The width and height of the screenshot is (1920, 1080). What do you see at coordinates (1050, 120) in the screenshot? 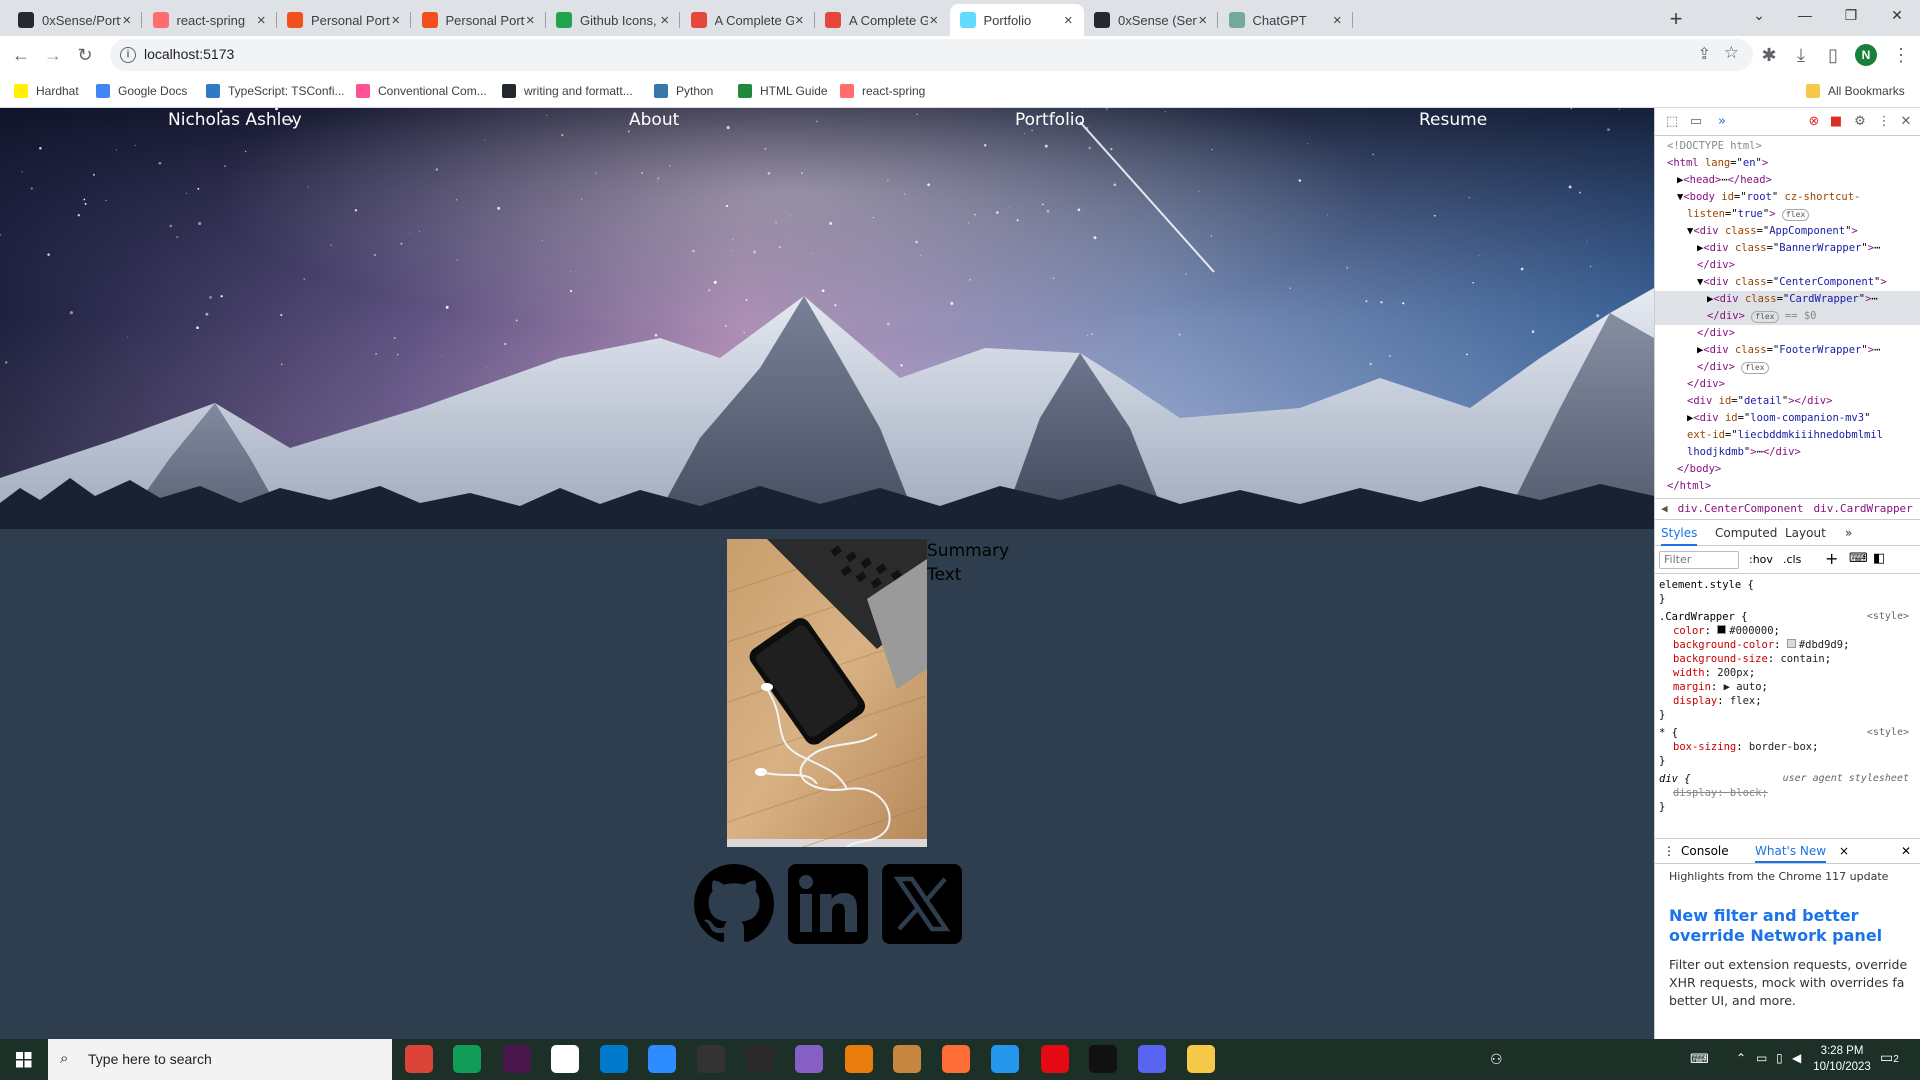
I see `nav-portfolio-link: Portfolio` at bounding box center [1050, 120].